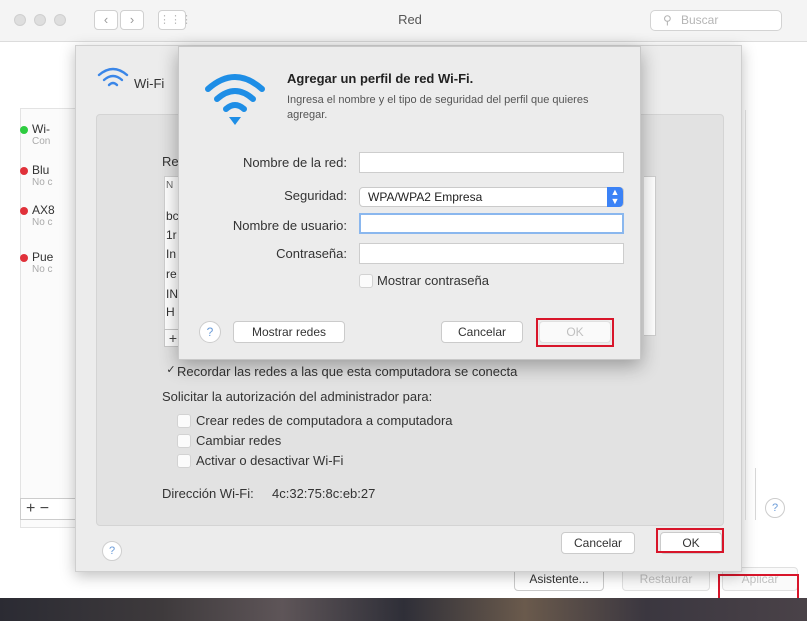 The height and width of the screenshot is (621, 807). I want to click on network-name-label: Nombre de la red:, so click(294, 162).